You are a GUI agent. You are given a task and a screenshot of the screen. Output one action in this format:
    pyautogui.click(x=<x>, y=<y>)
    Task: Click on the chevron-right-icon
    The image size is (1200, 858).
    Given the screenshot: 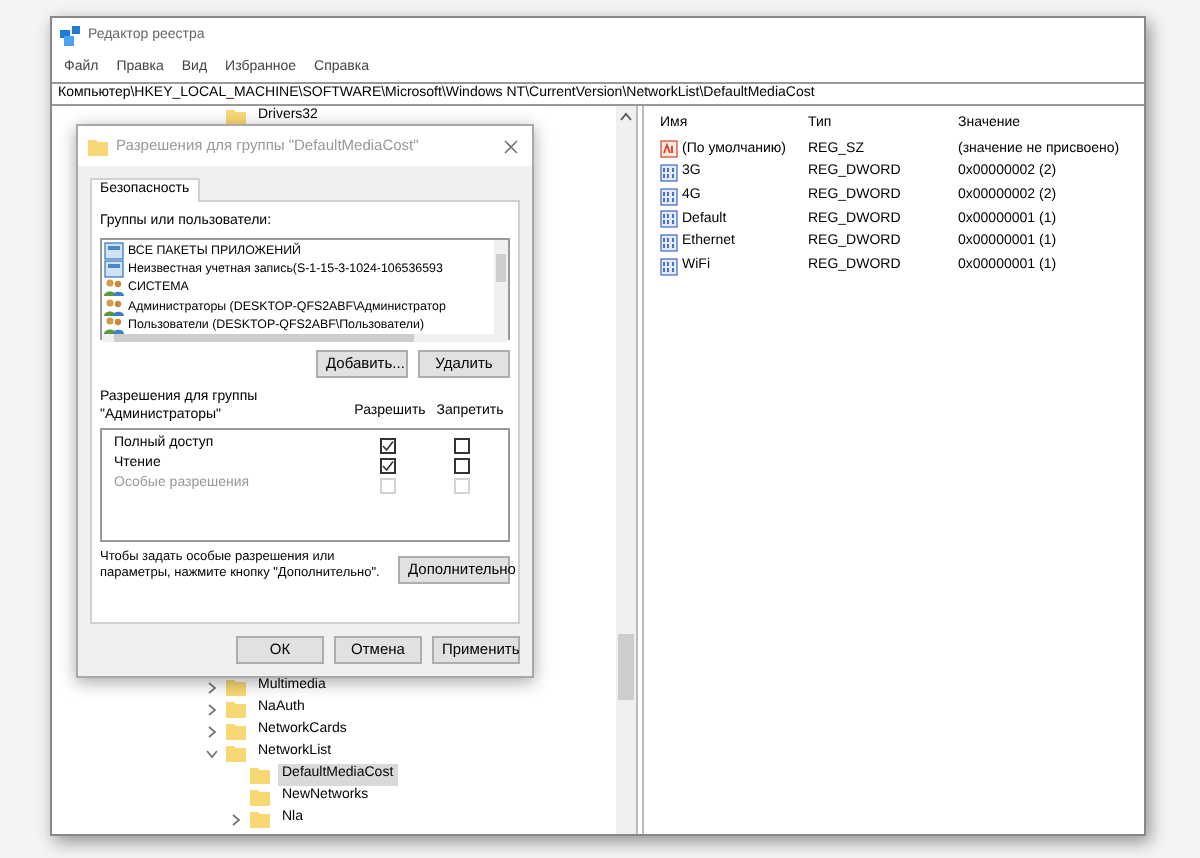 What is the action you would take?
    pyautogui.click(x=235, y=819)
    